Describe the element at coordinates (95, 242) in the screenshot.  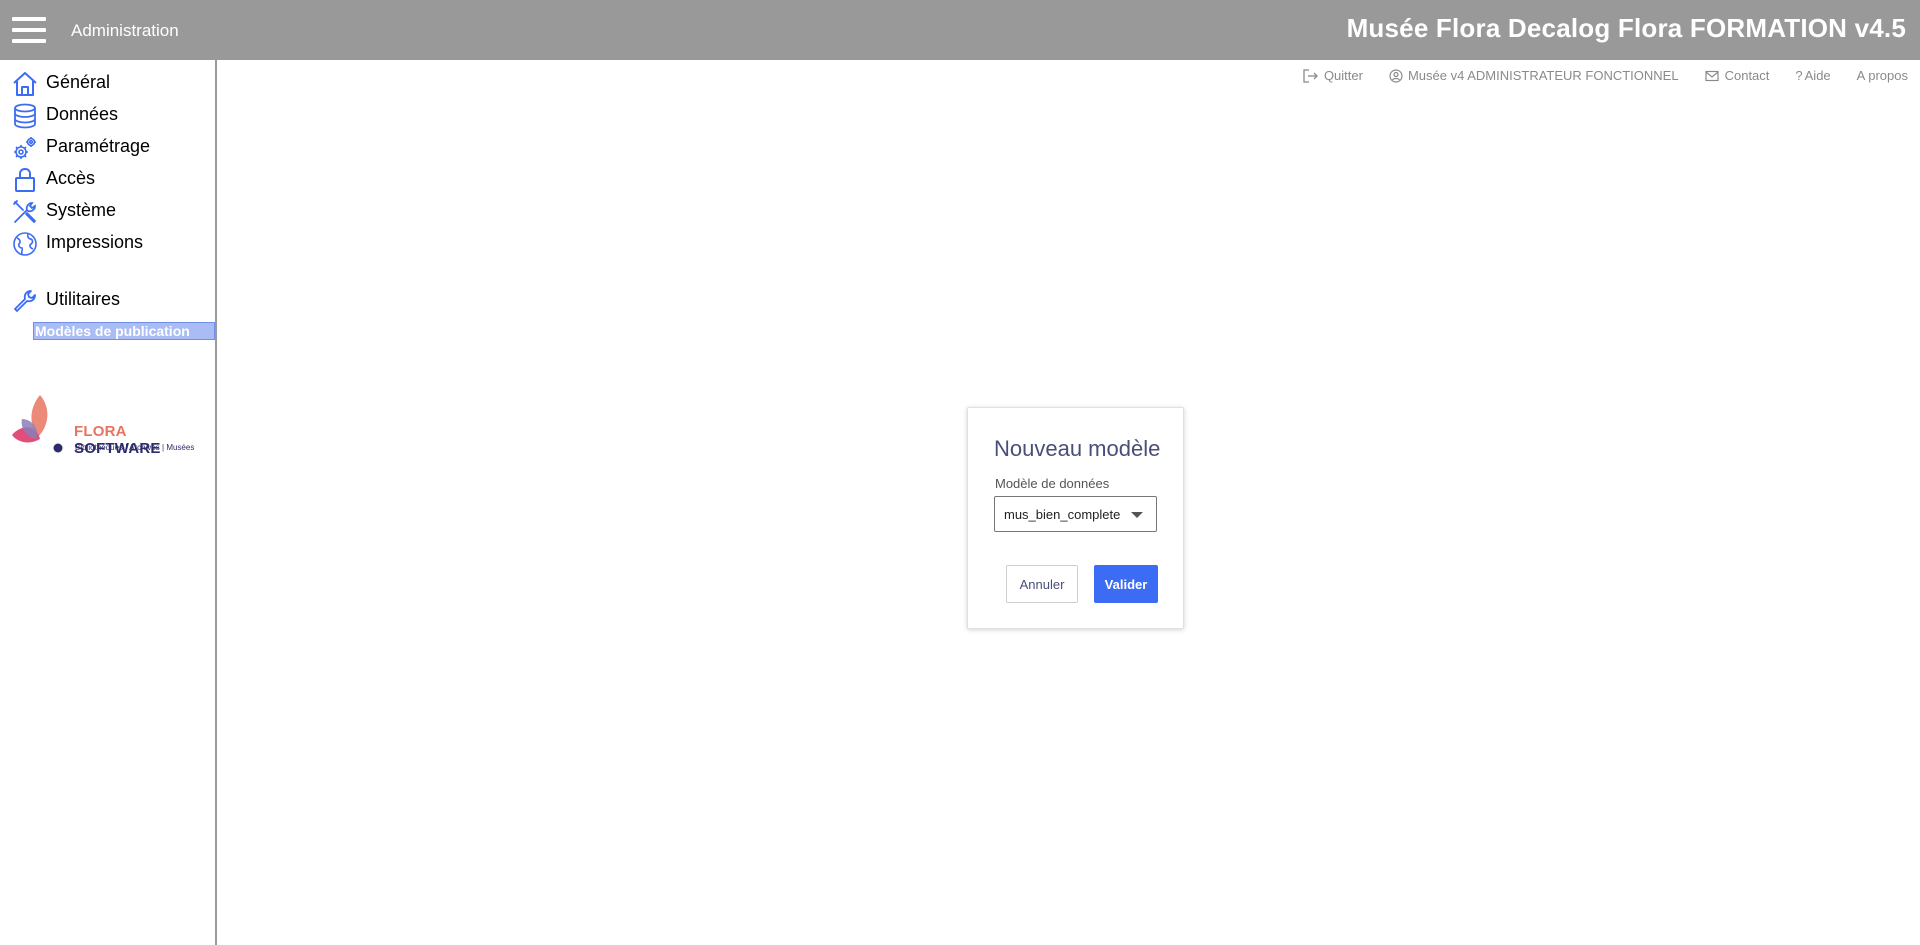
I see `sidebar-item-label: Impressions` at that location.